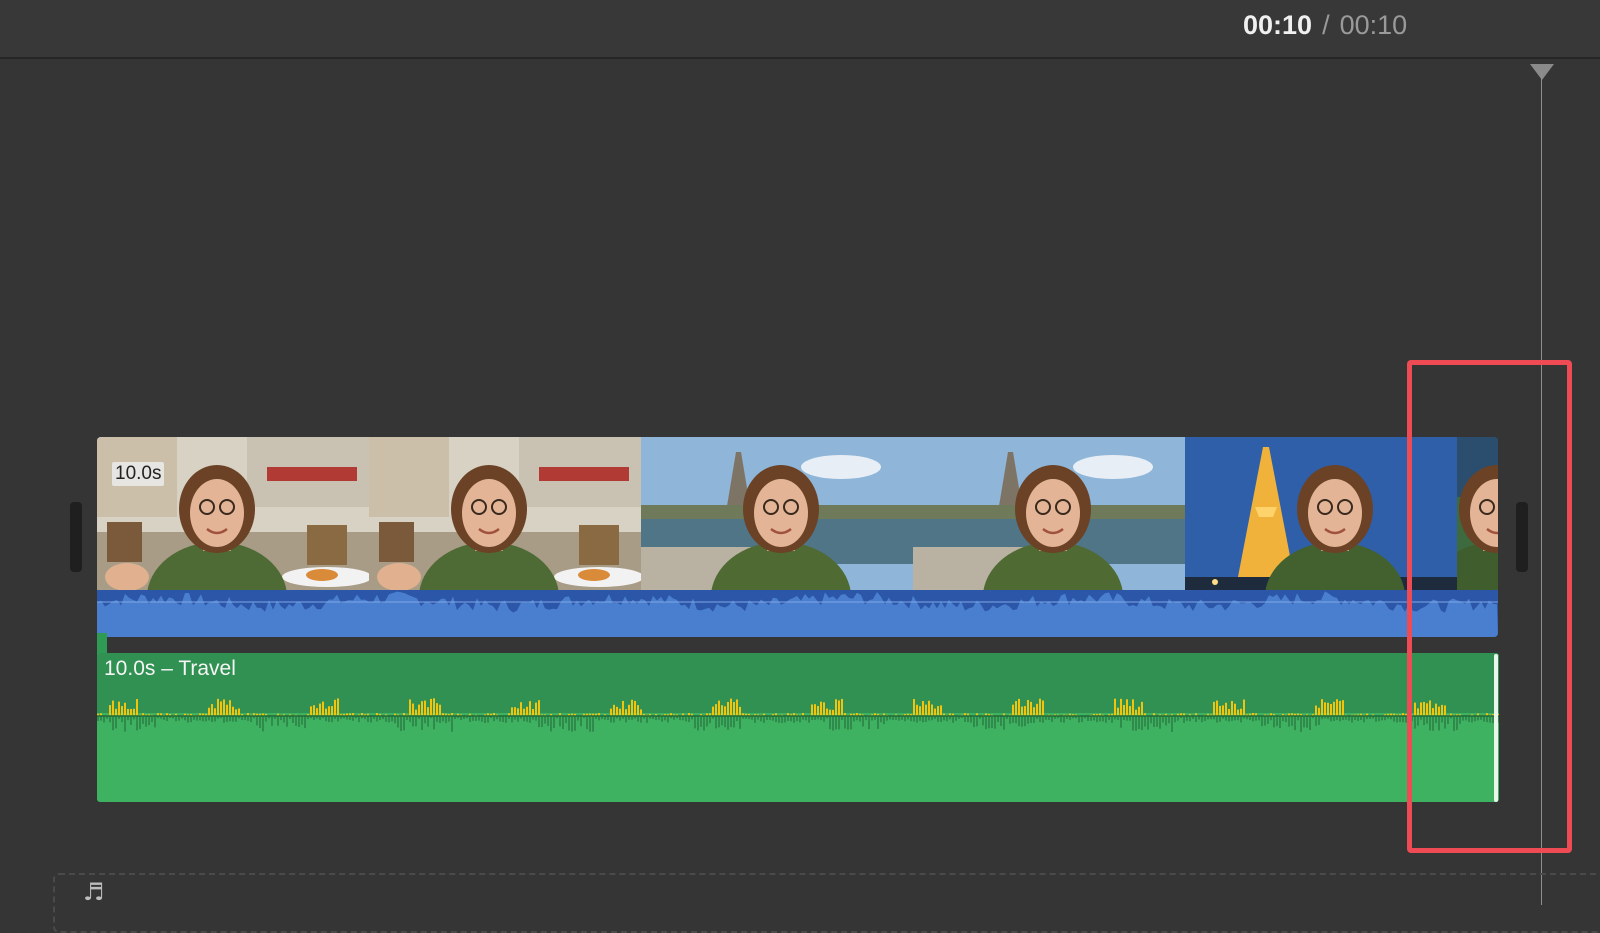  What do you see at coordinates (102, 644) in the screenshot?
I see `music-start-marker` at bounding box center [102, 644].